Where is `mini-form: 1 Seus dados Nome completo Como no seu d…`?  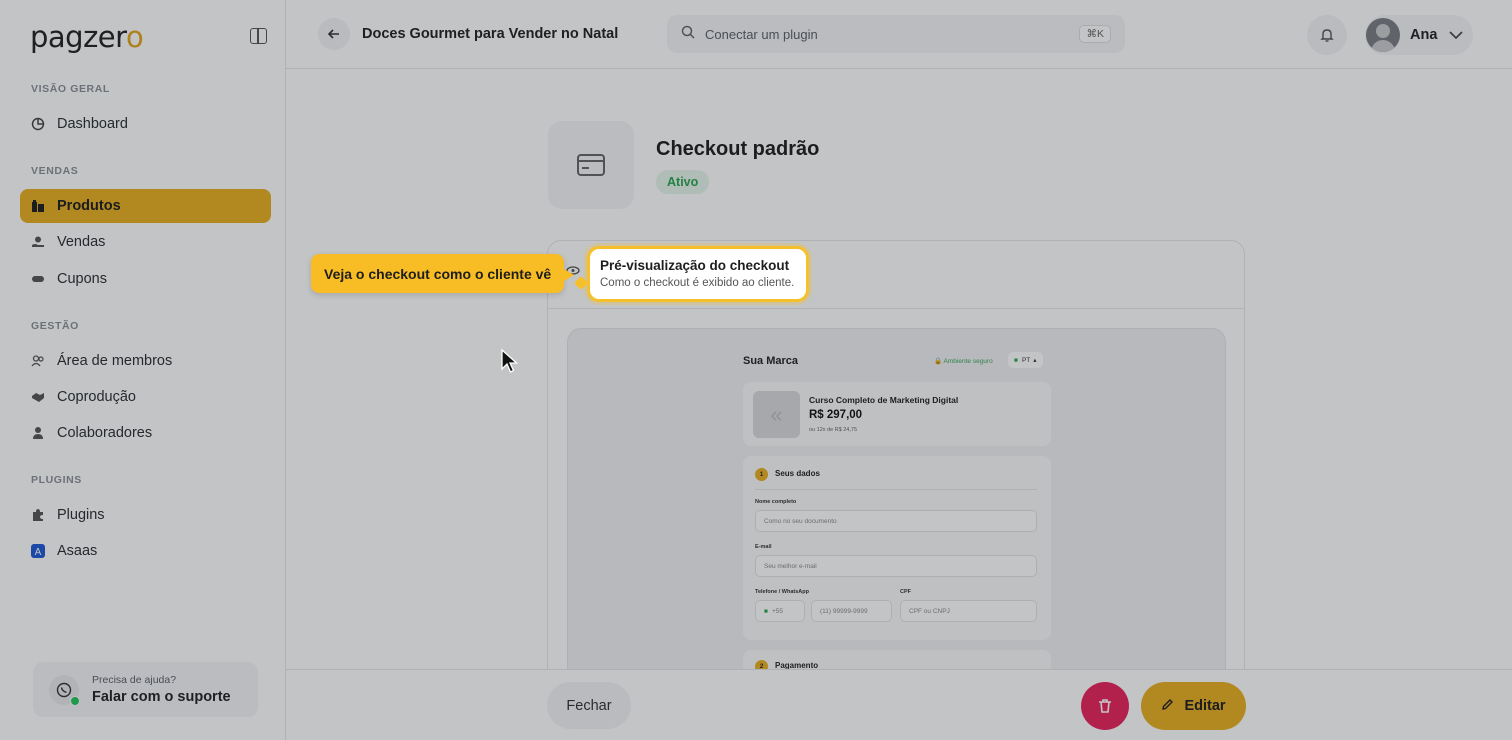
mini-form: 1 Seus dados Nome completo Como no seu d… is located at coordinates (897, 548).